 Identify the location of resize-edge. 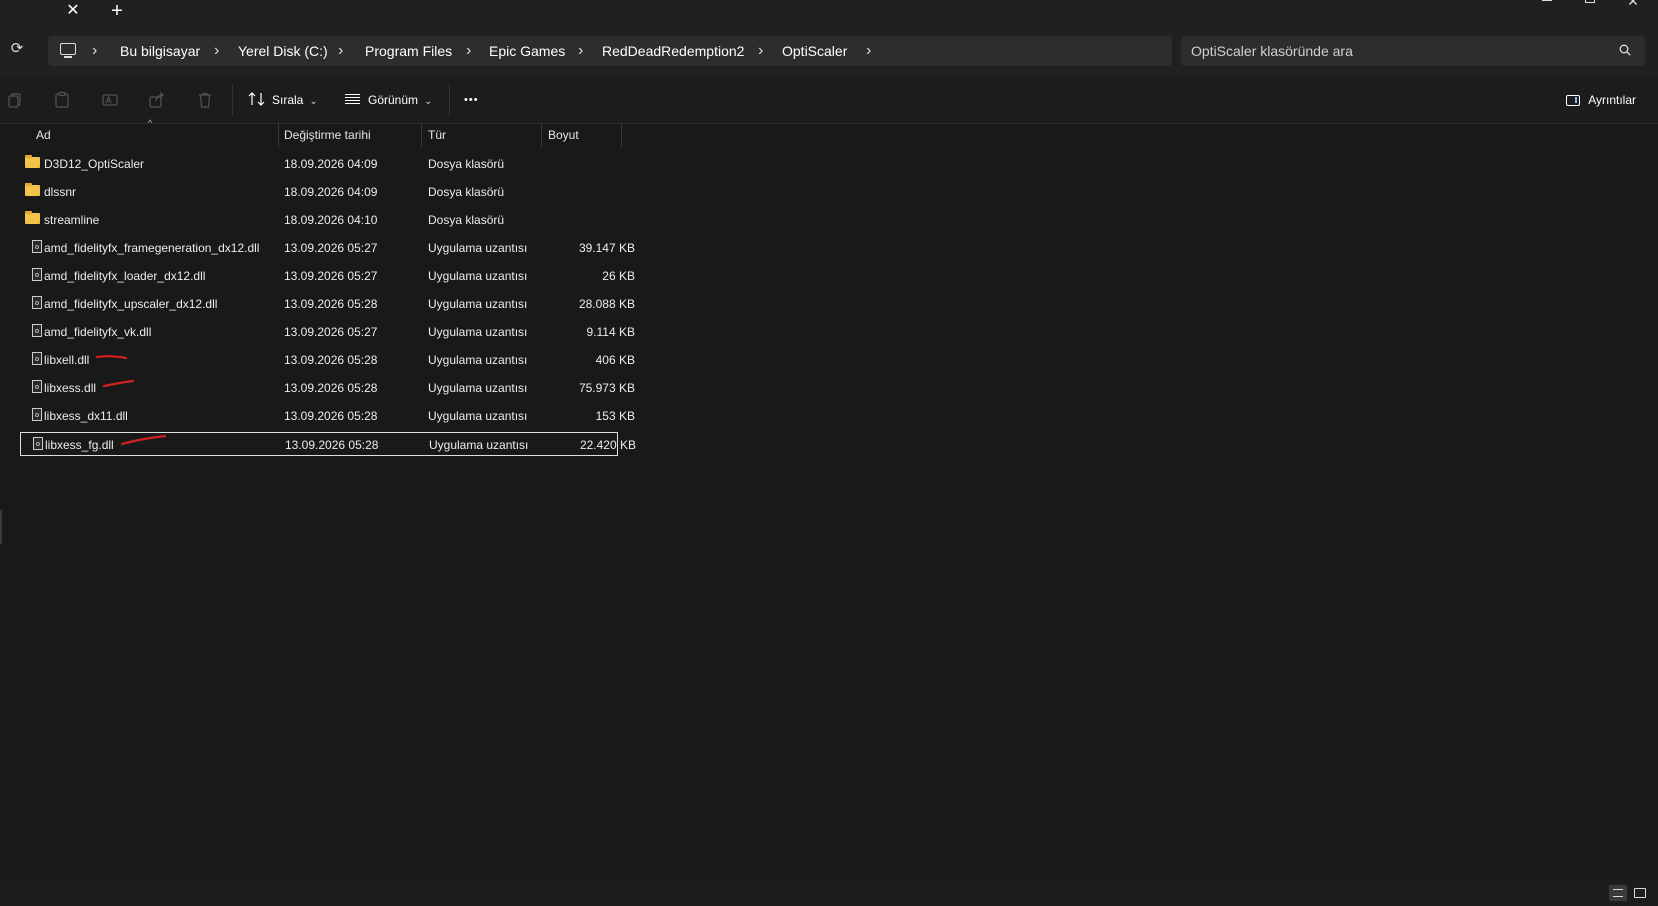
(1, 527).